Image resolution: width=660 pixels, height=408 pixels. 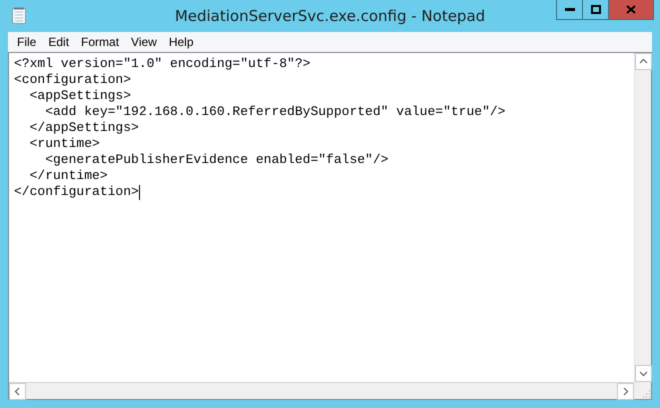 I want to click on minimize-button, so click(x=569, y=10).